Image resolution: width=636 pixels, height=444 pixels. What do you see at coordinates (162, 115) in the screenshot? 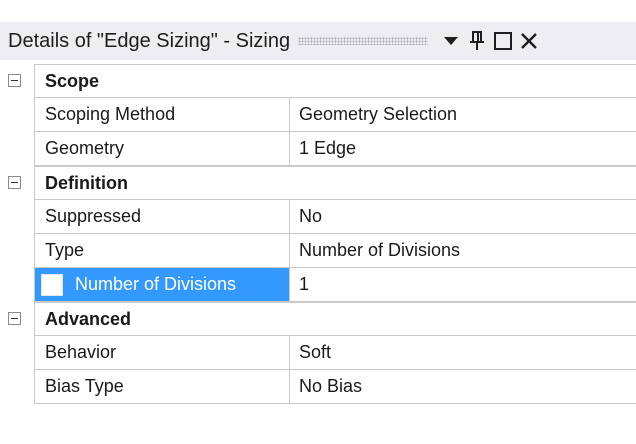
I see `property-name: Scoping Method` at bounding box center [162, 115].